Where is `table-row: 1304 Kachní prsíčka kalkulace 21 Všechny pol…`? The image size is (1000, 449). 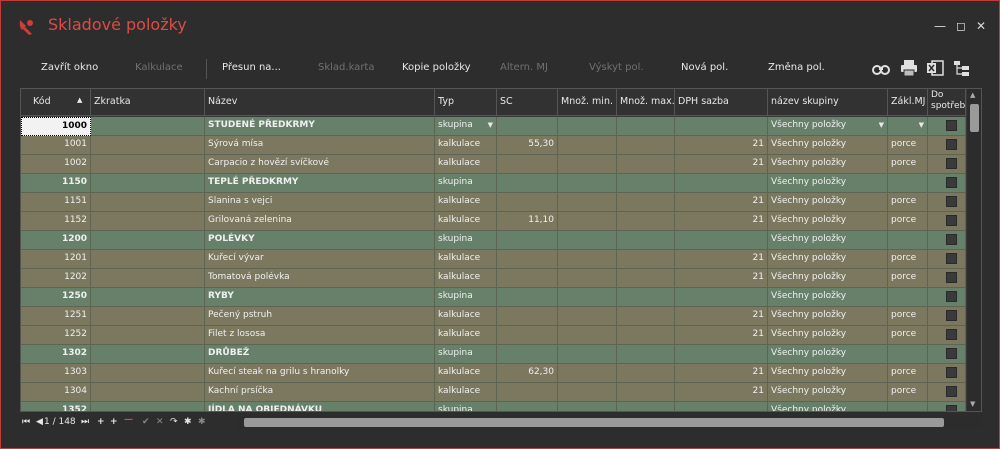 table-row: 1304 Kachní prsíčka kalkulace 21 Všechny pol… is located at coordinates (493, 392).